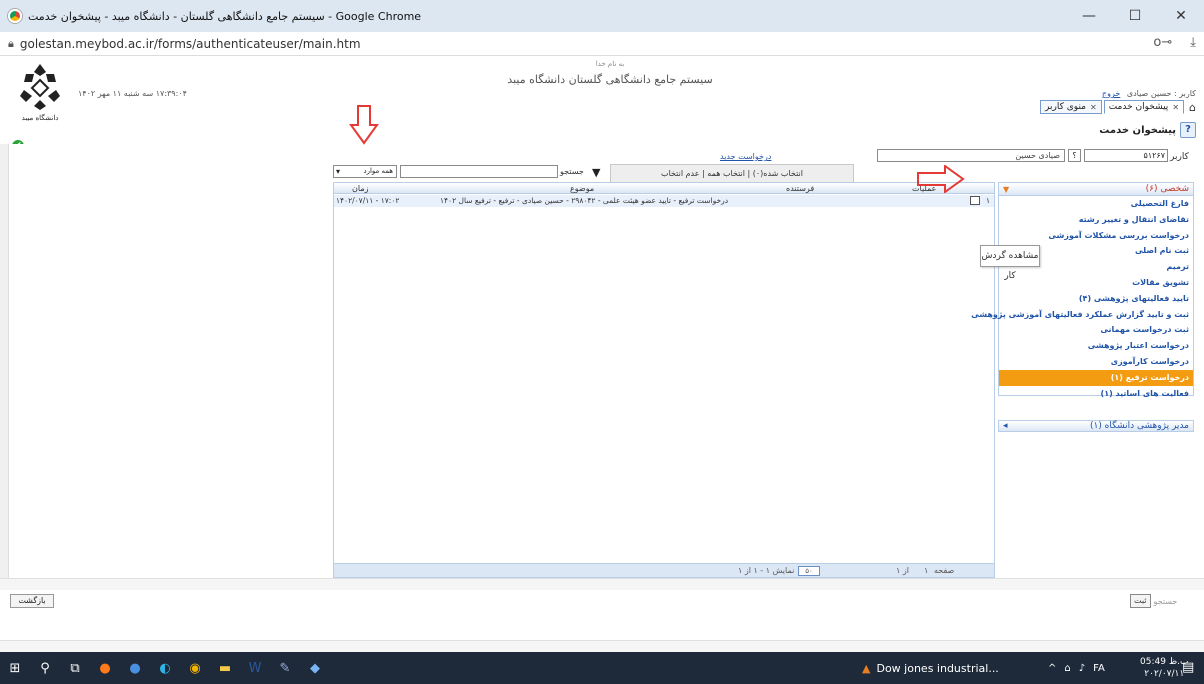 Image resolution: width=1204 pixels, height=684 pixels. What do you see at coordinates (1096, 330) in the screenshot?
I see `sidebar-item: ثبت درخواست مهمانی` at bounding box center [1096, 330].